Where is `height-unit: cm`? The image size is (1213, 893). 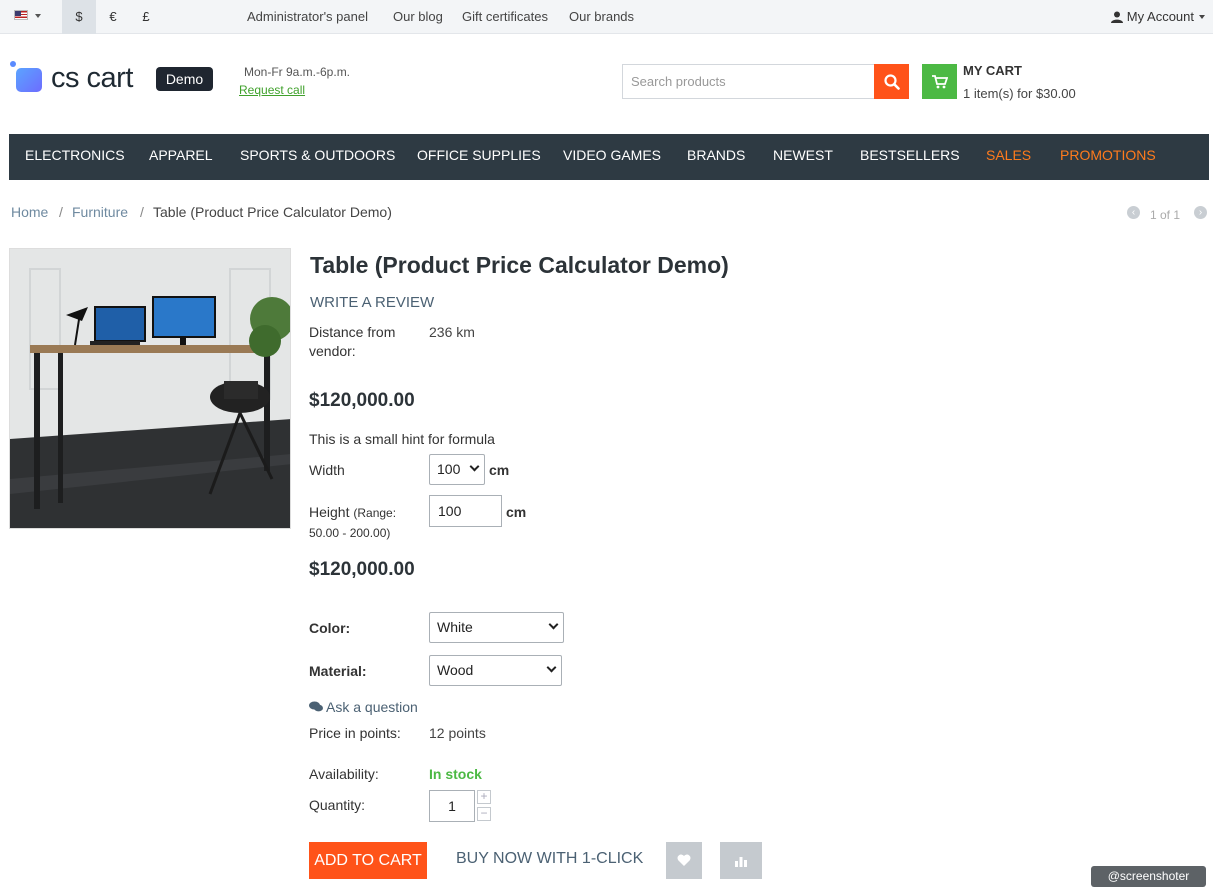 height-unit: cm is located at coordinates (516, 512).